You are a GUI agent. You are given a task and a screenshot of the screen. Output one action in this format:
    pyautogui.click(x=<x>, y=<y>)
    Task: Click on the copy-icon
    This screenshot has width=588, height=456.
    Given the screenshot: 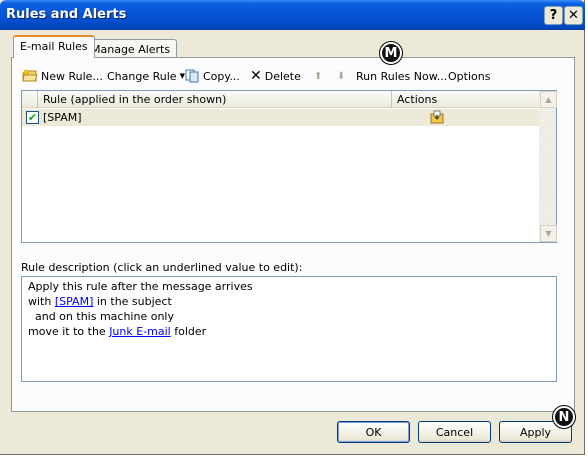 What is the action you would take?
    pyautogui.click(x=192, y=76)
    